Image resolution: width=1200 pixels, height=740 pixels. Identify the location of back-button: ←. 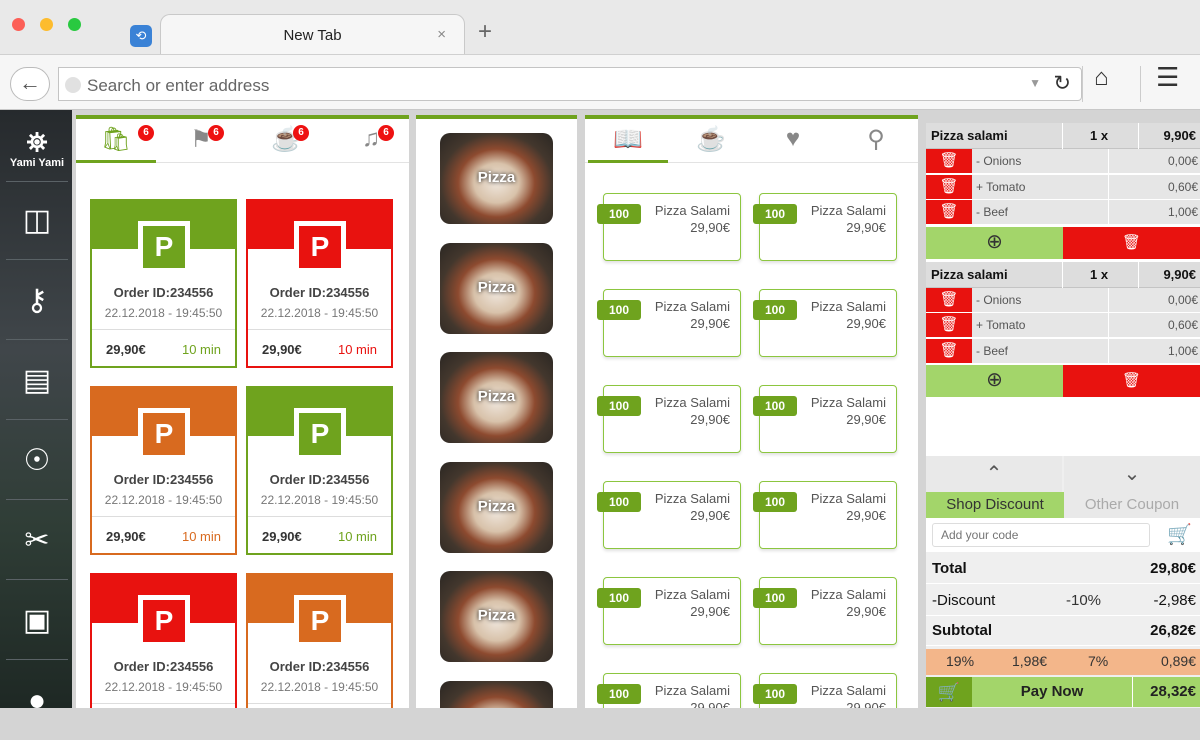
(30, 84).